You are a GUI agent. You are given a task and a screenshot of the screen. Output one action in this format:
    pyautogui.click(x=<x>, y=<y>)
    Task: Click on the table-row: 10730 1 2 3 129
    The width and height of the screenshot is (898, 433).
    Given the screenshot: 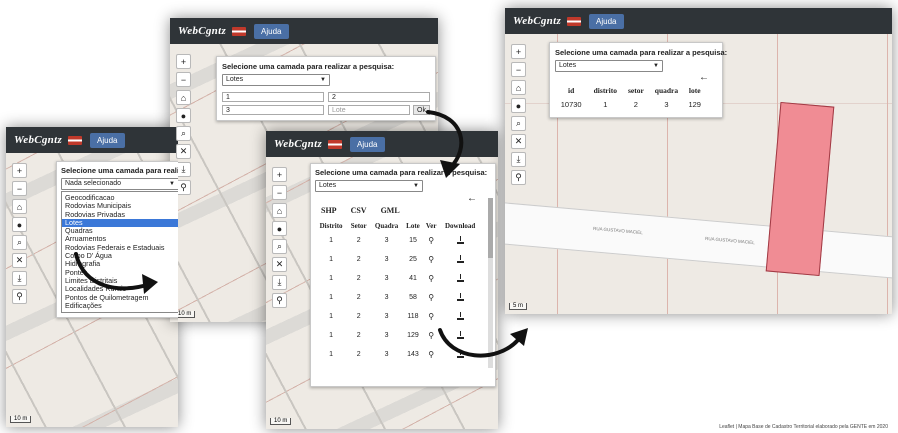 What is the action you would take?
    pyautogui.click(x=630, y=104)
    